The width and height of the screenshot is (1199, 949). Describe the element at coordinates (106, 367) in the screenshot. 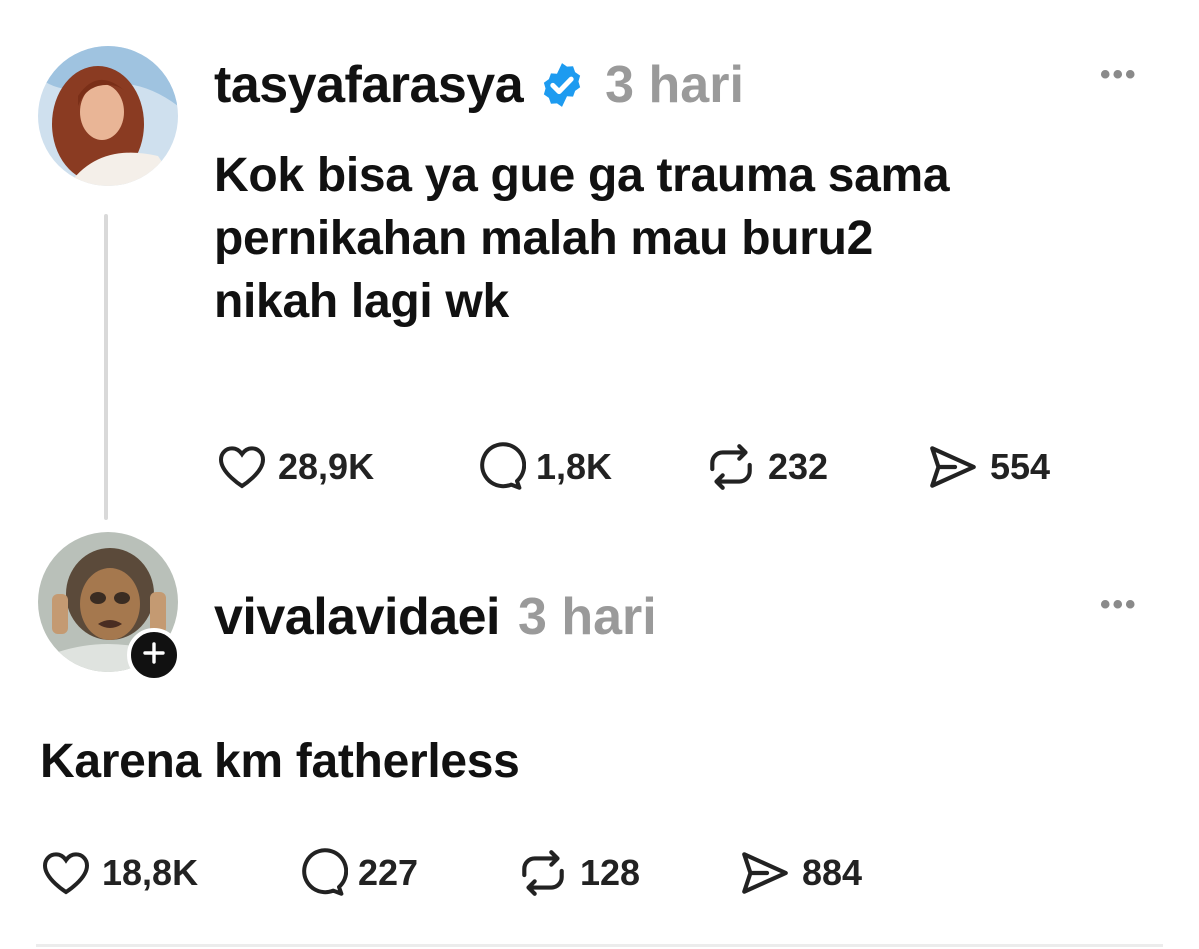

I see `thread-line` at that location.